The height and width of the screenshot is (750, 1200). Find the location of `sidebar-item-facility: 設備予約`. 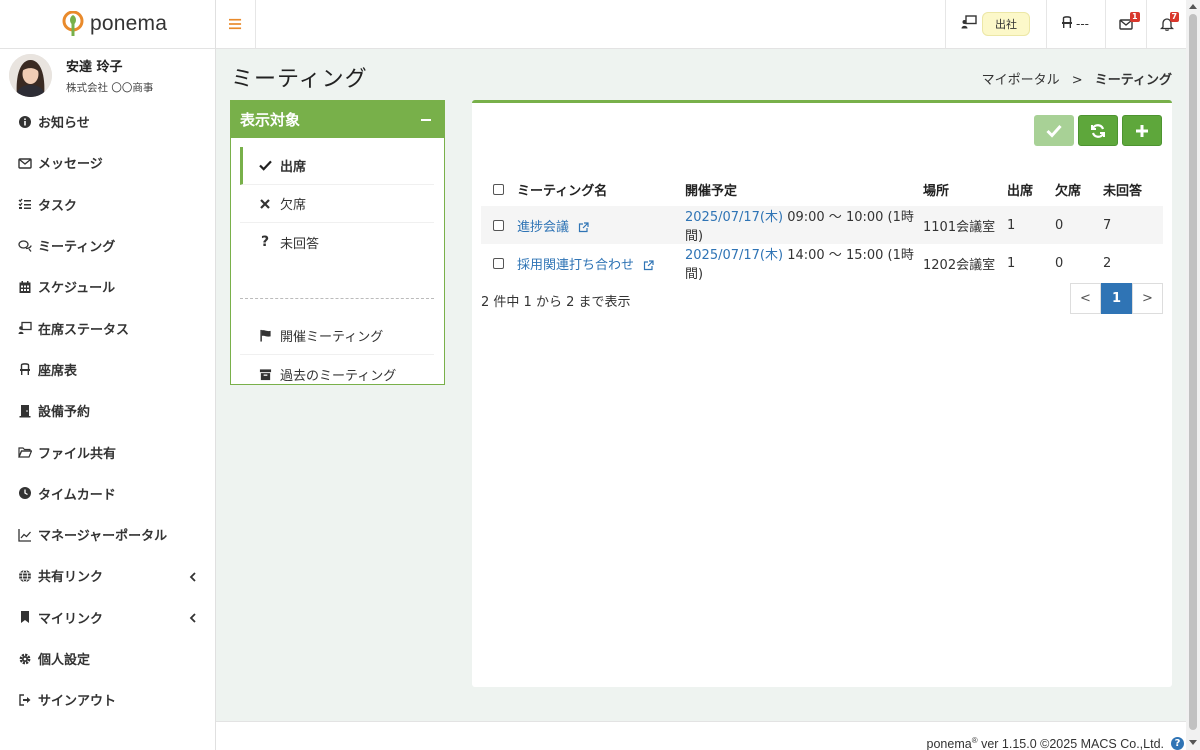

sidebar-item-facility: 設備予約 is located at coordinates (107, 410).